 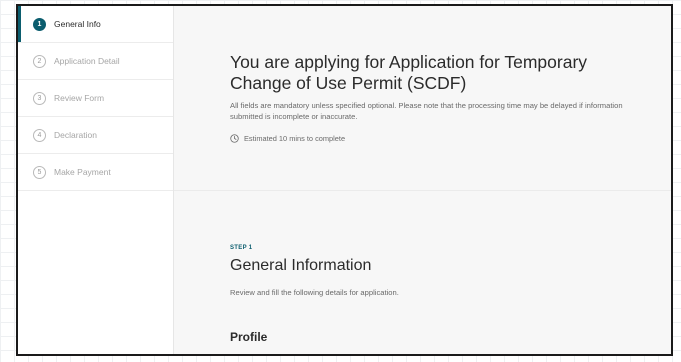 What do you see at coordinates (87, 61) in the screenshot?
I see `step-label: Application Detail` at bounding box center [87, 61].